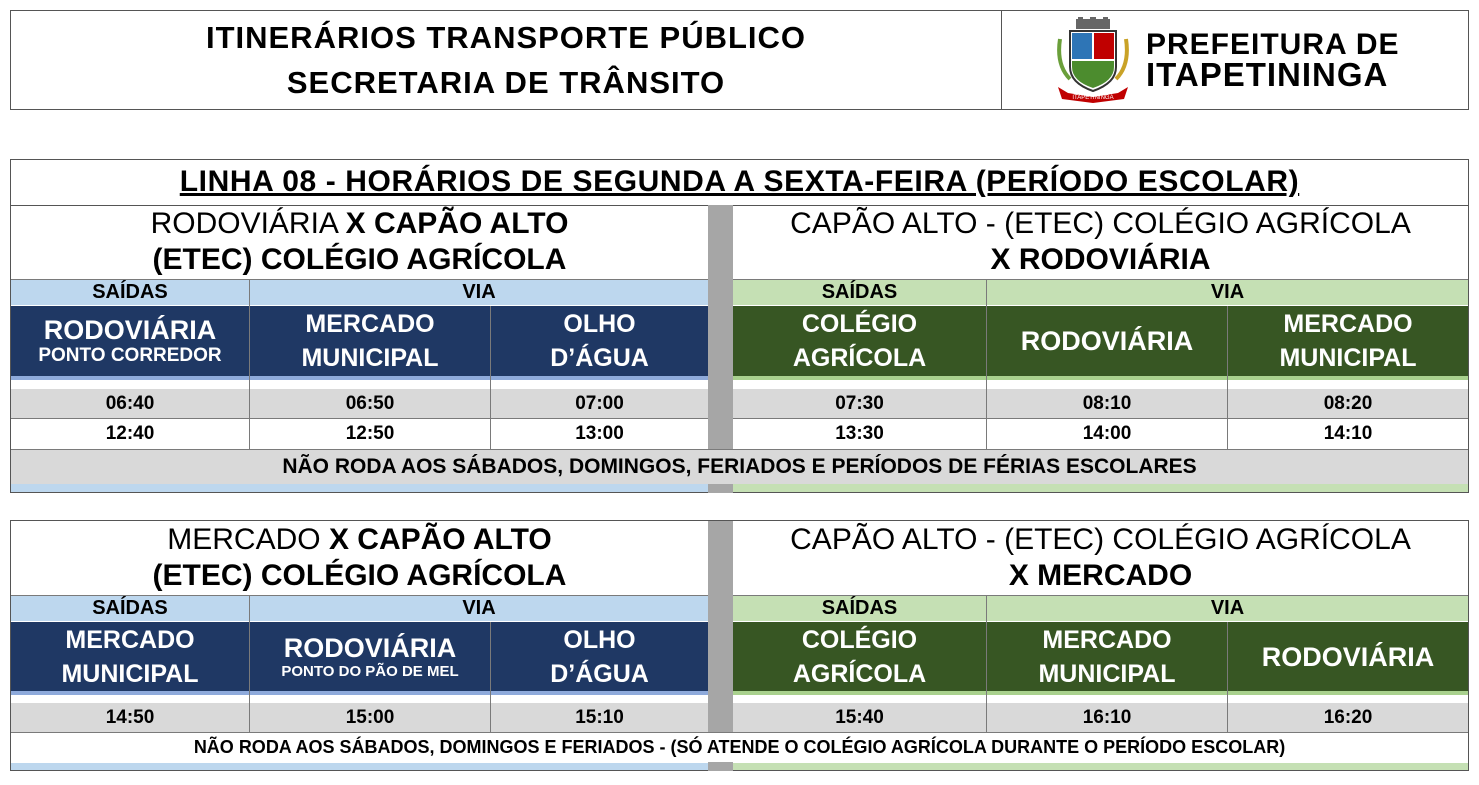 Image resolution: width=1479 pixels, height=785 pixels. I want to click on svg-text: ITAPETININGA, so click(1092, 98).